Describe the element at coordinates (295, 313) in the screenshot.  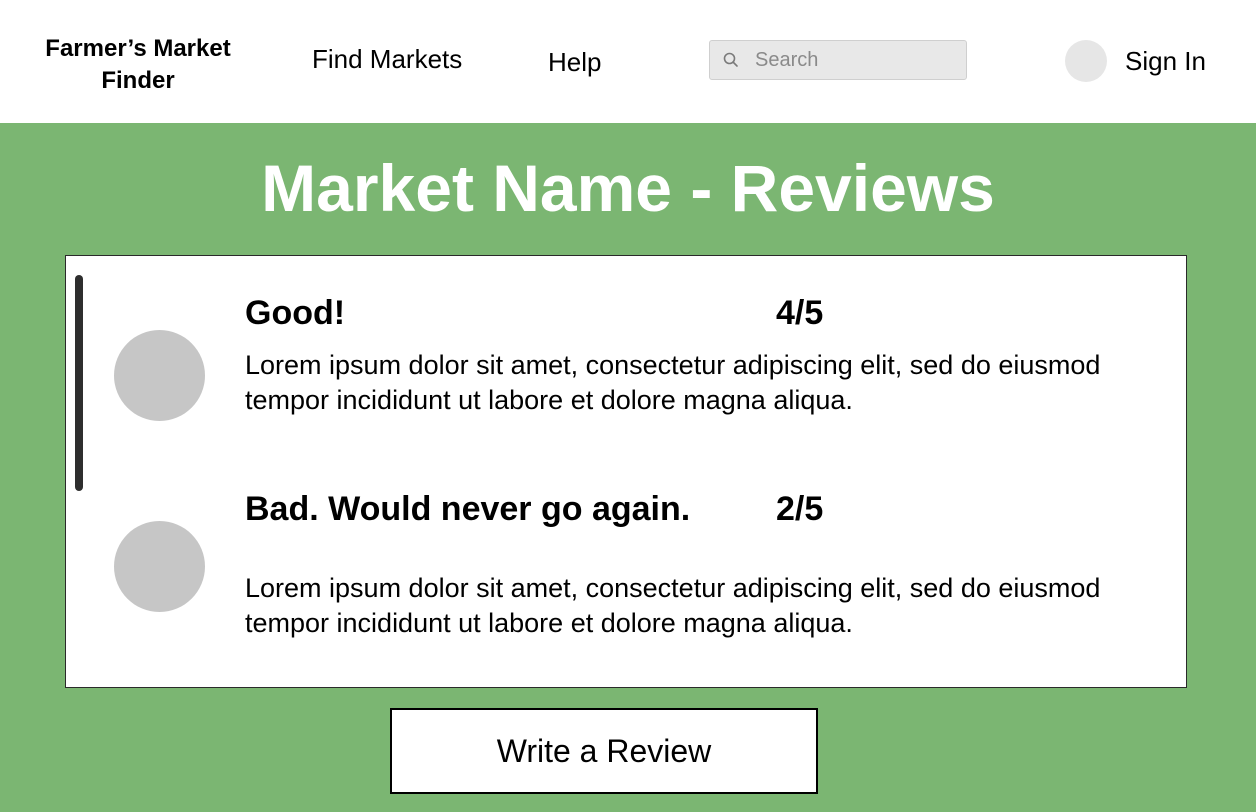
I see `review-title: Good!` at that location.